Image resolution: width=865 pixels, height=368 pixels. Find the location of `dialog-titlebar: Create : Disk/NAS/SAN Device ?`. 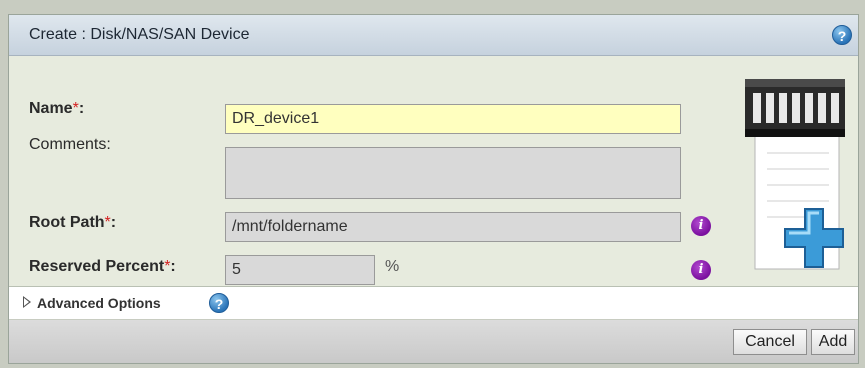

dialog-titlebar: Create : Disk/NAS/SAN Device ? is located at coordinates (433, 35).